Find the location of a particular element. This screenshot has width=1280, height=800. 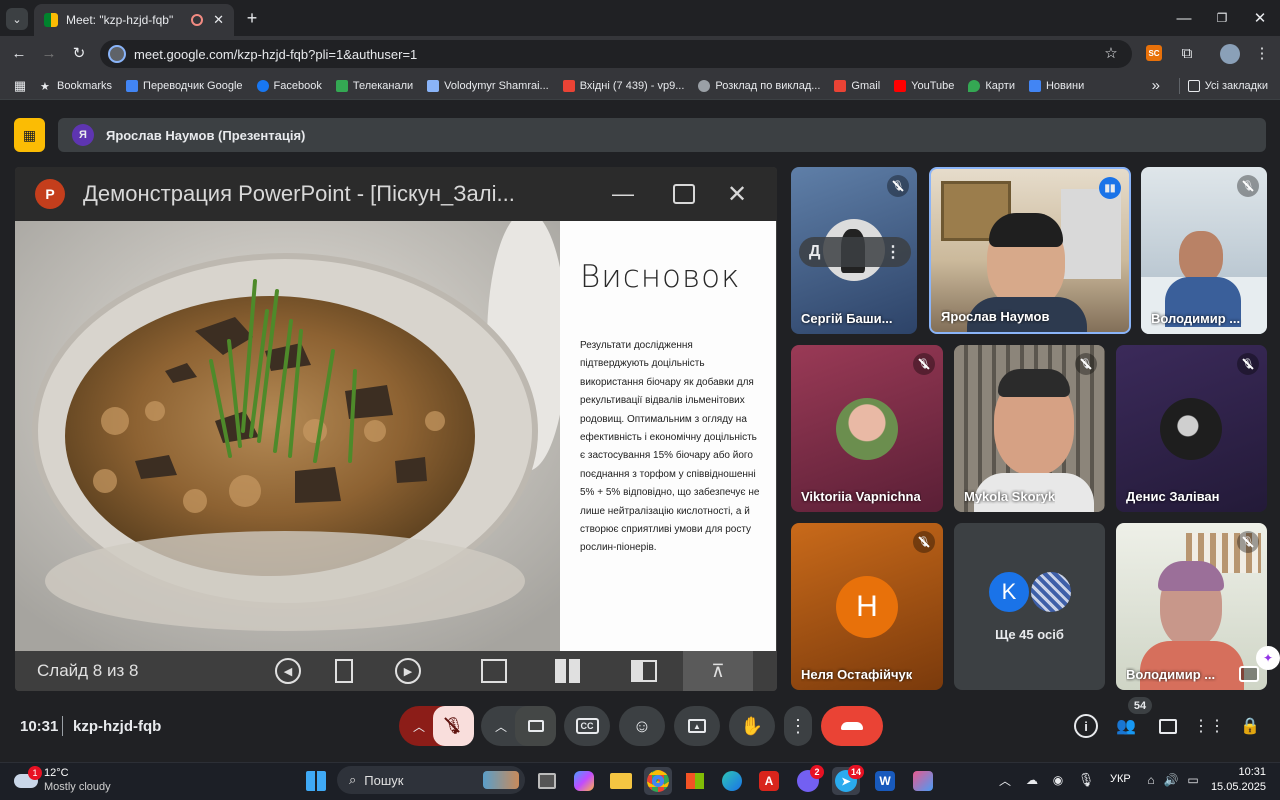

apps-grid-icon: ▦ is located at coordinates (20, 86).